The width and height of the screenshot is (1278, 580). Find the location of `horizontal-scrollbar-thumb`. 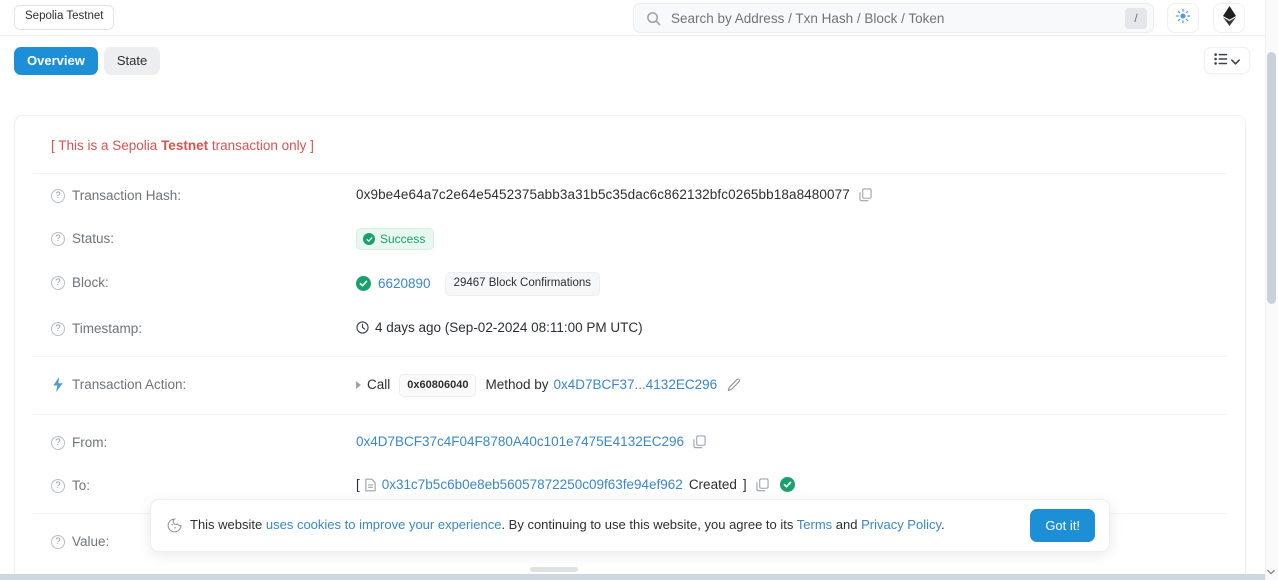

horizontal-scrollbar-thumb is located at coordinates (554, 569).